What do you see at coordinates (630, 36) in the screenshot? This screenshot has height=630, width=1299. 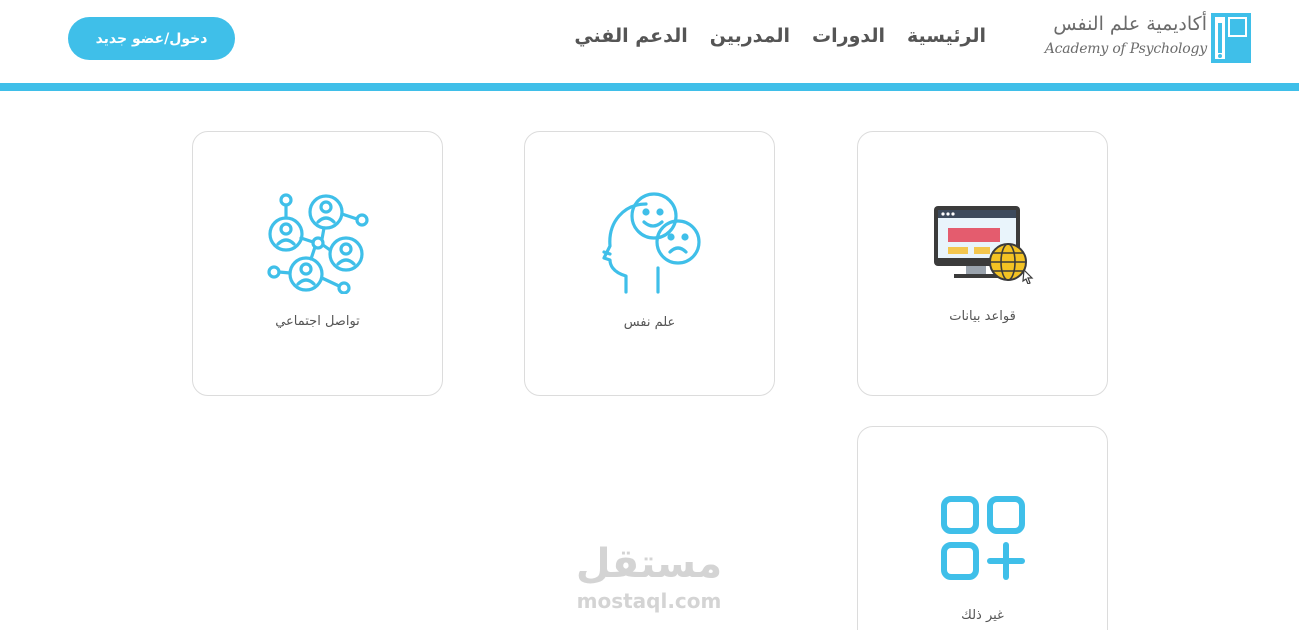 I see `nav-item-support: الدعم الفني` at bounding box center [630, 36].